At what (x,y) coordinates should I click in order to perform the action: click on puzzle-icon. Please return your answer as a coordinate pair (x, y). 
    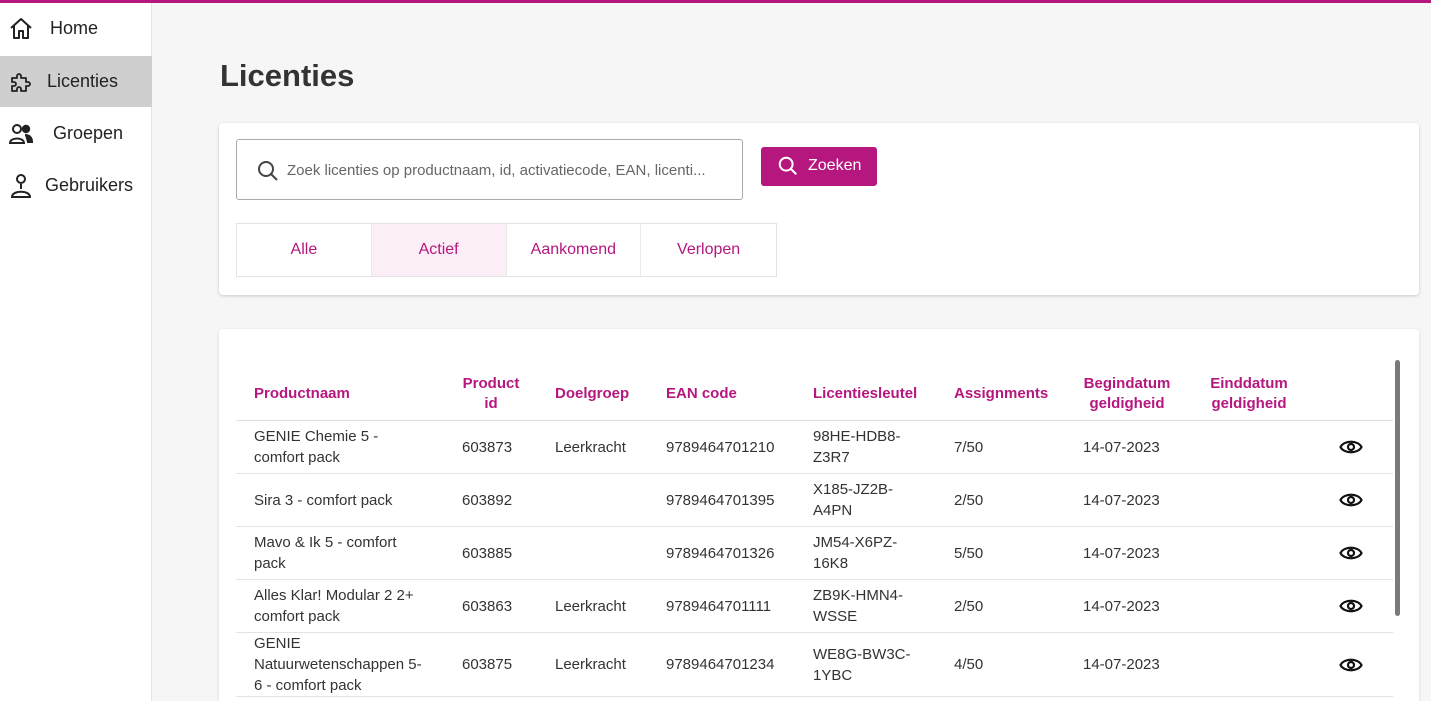
    Looking at the image, I should click on (21, 82).